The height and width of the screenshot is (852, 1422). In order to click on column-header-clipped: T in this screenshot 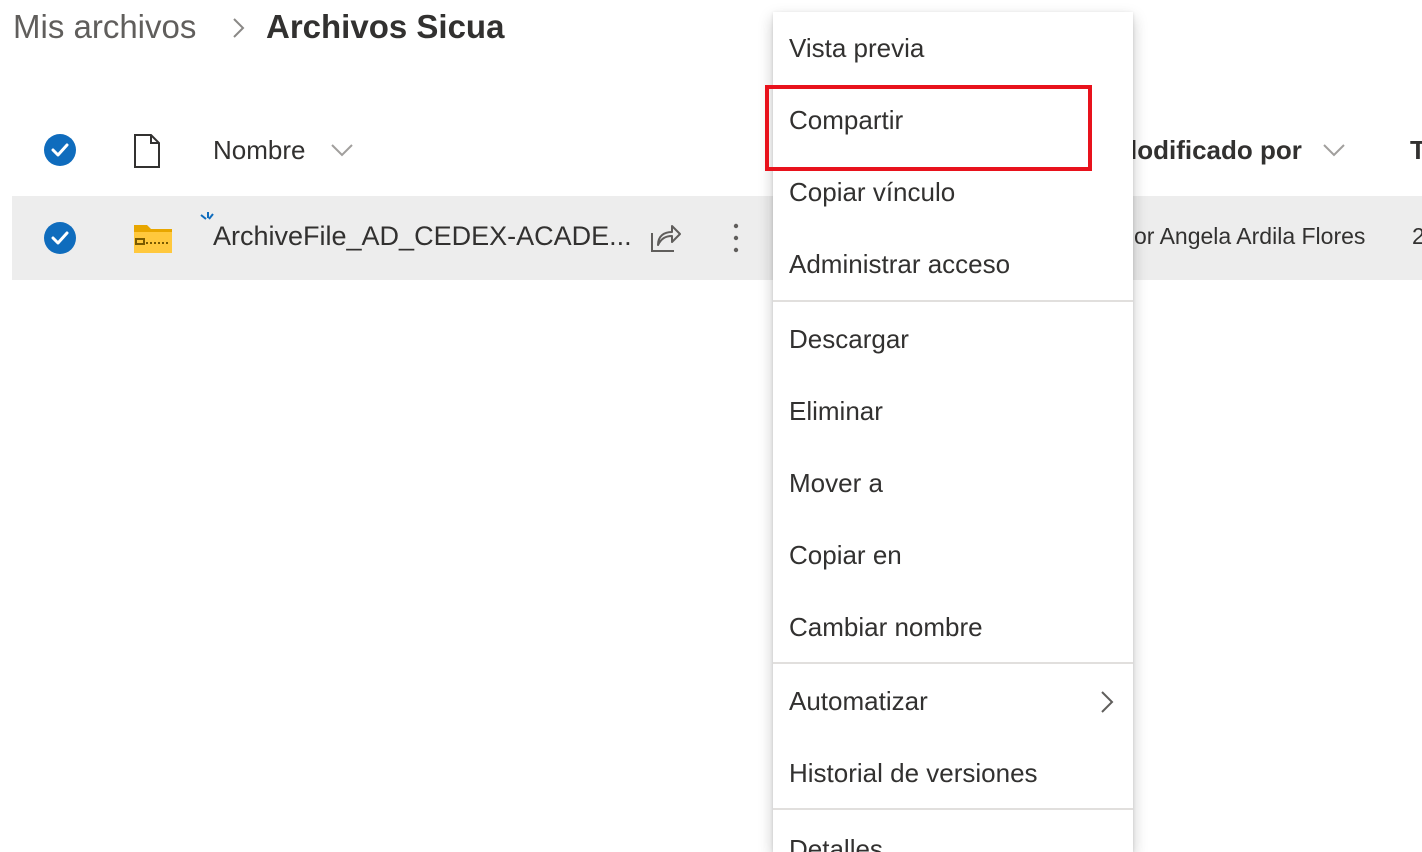, I will do `click(1416, 150)`.